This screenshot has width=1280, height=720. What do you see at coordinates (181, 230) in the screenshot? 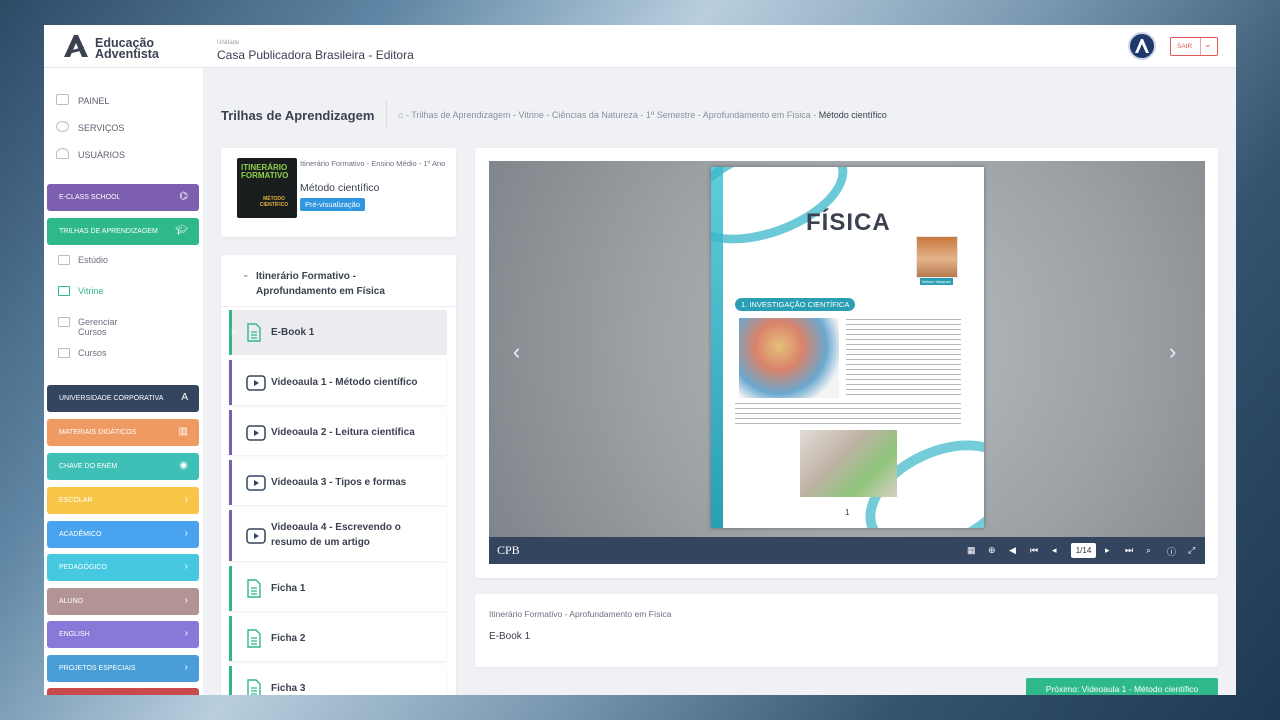
I see `graduation-cap-icon: 🎓︎` at bounding box center [181, 230].